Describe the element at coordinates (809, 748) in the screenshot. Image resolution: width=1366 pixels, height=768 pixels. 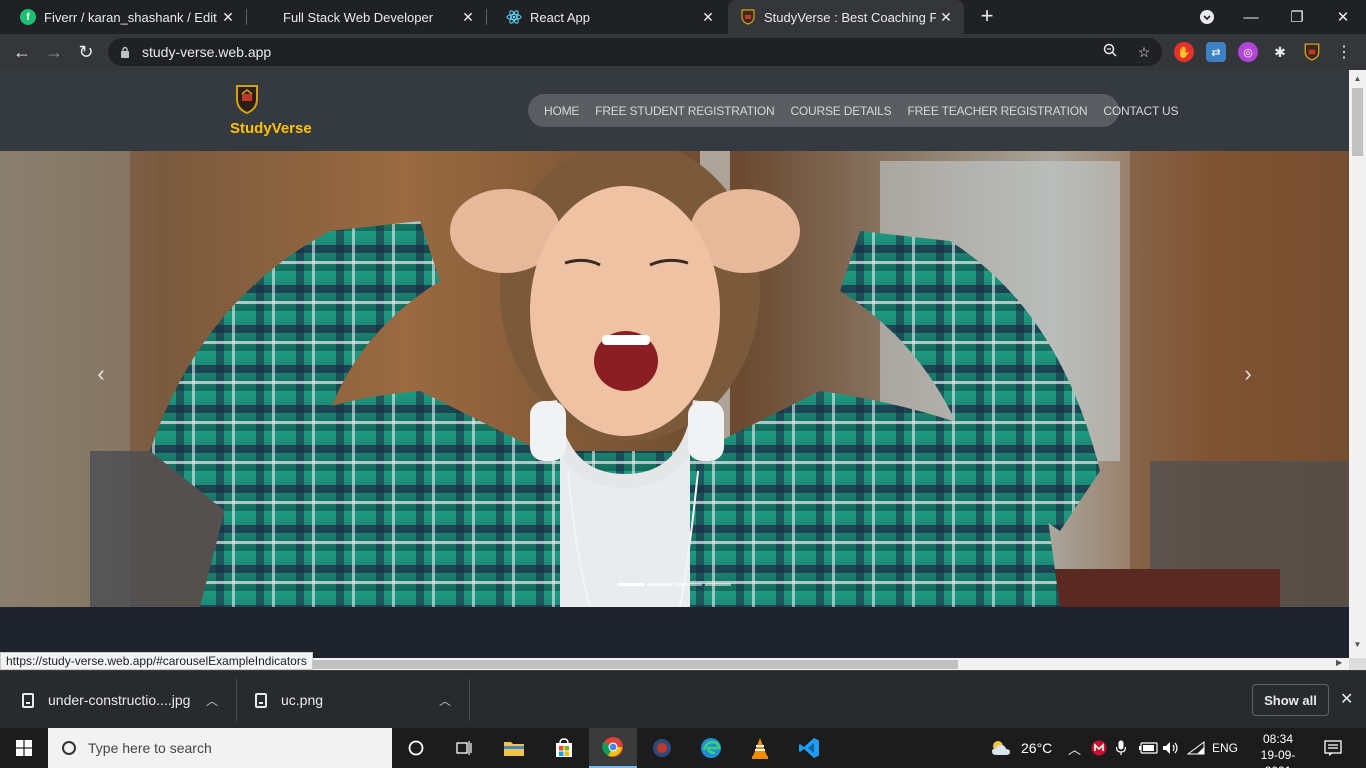
I see `vscode-icon` at that location.